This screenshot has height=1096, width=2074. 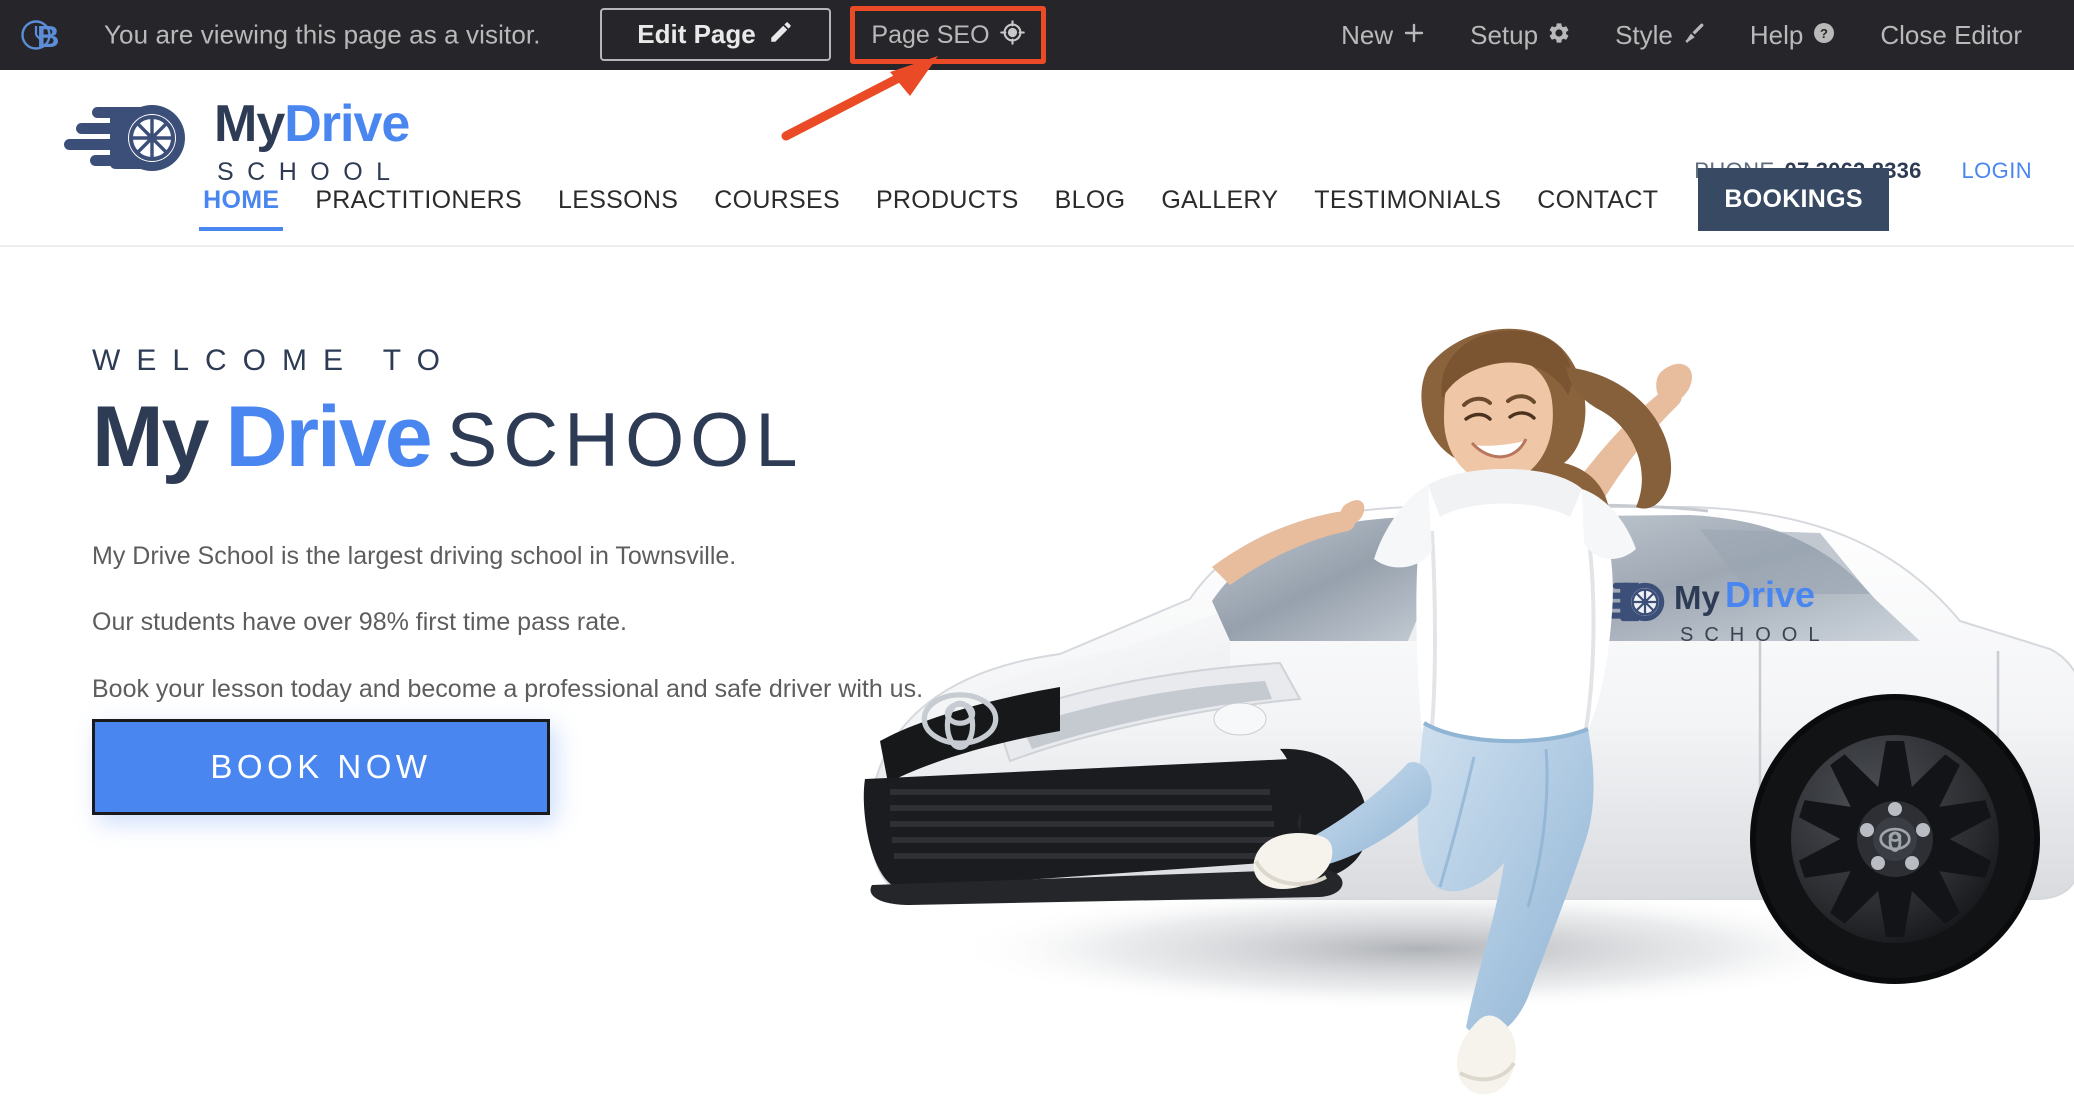 I want to click on svg-text: B, so click(x=48, y=36).